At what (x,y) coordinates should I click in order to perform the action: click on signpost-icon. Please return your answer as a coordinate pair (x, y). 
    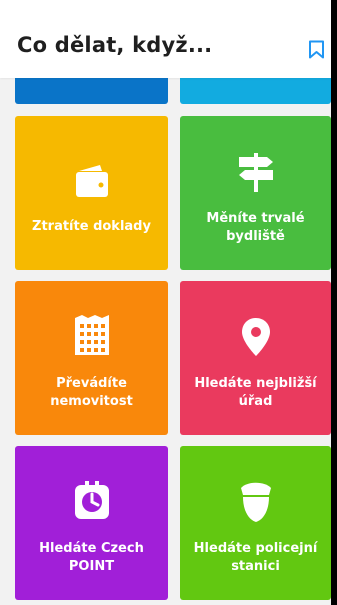
    Looking at the image, I should click on (256, 172).